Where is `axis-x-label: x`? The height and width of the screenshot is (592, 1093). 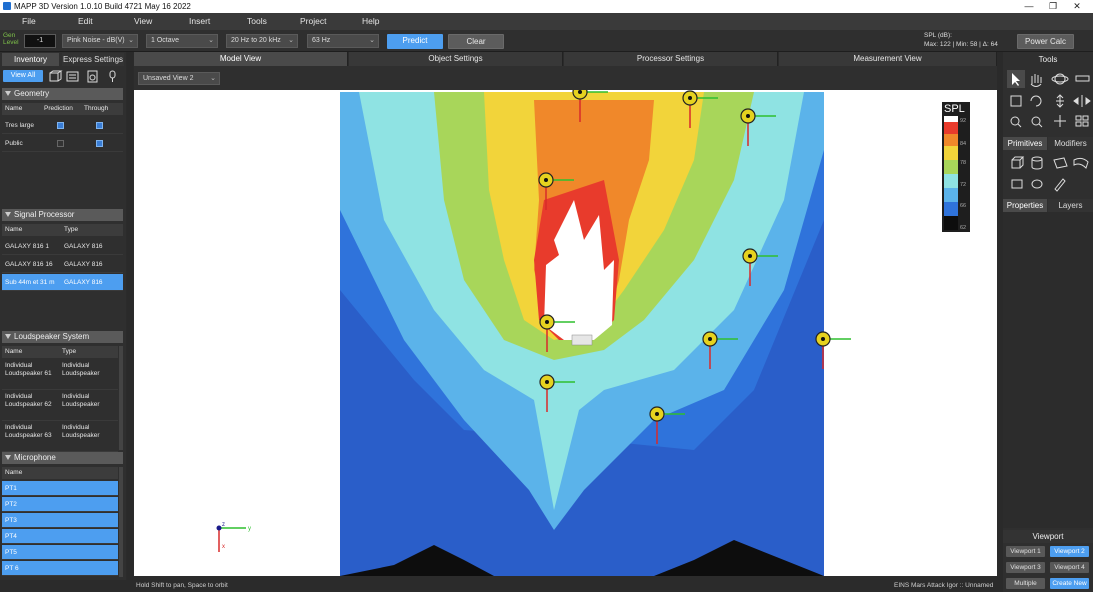 axis-x-label: x is located at coordinates (223, 547).